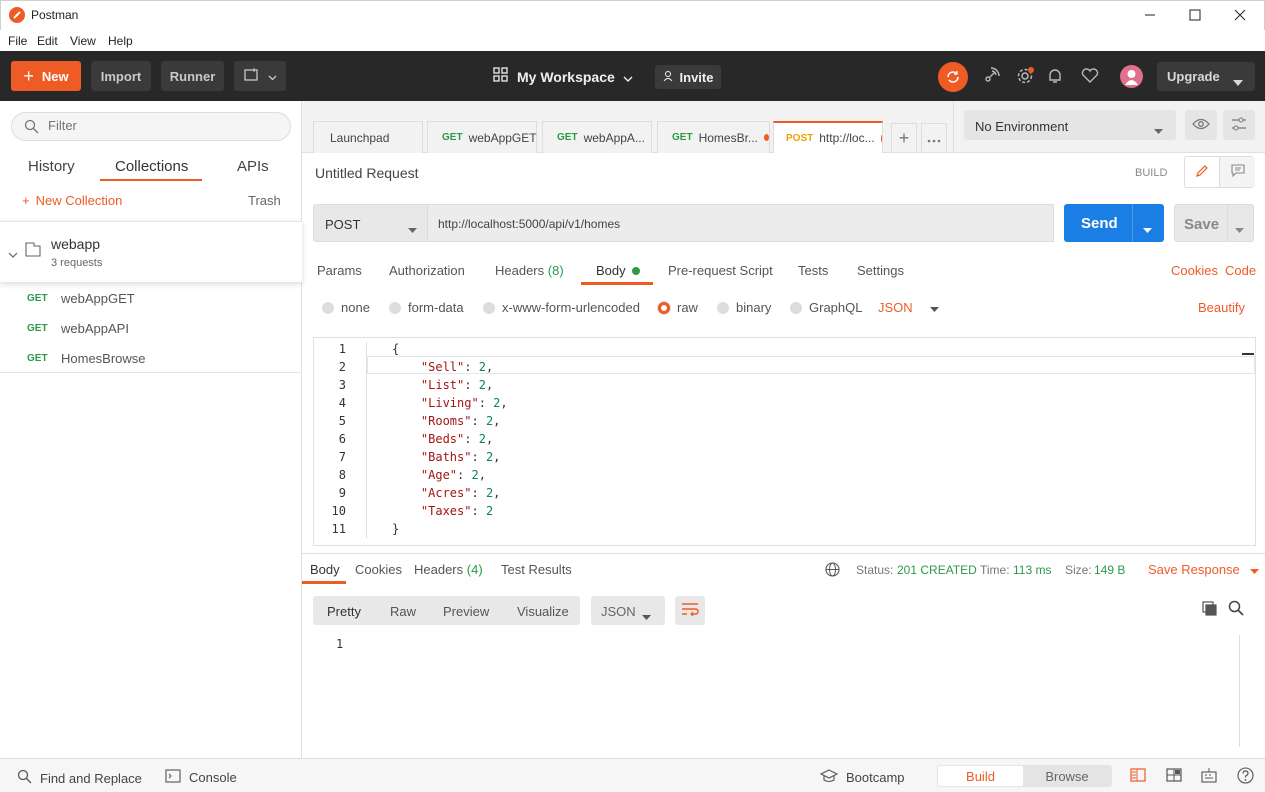 The image size is (1265, 792). What do you see at coordinates (79, 778) in the screenshot?
I see `find-and-replace-button: Find and Replace` at bounding box center [79, 778].